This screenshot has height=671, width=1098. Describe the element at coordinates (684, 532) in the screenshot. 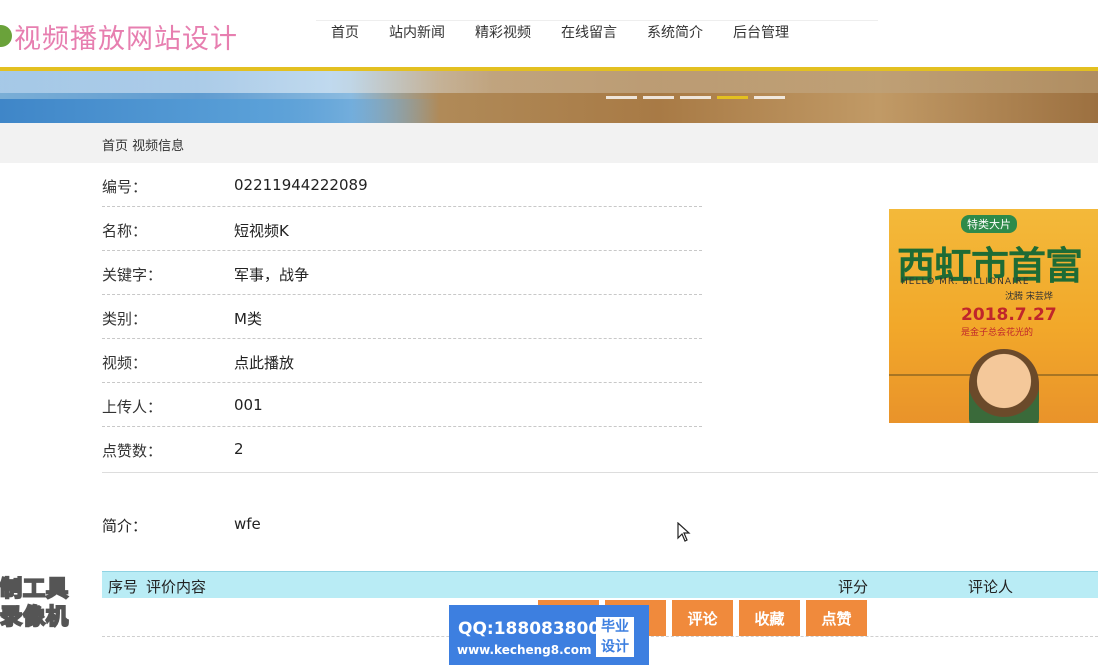

I see `mouse-cursor-icon` at that location.